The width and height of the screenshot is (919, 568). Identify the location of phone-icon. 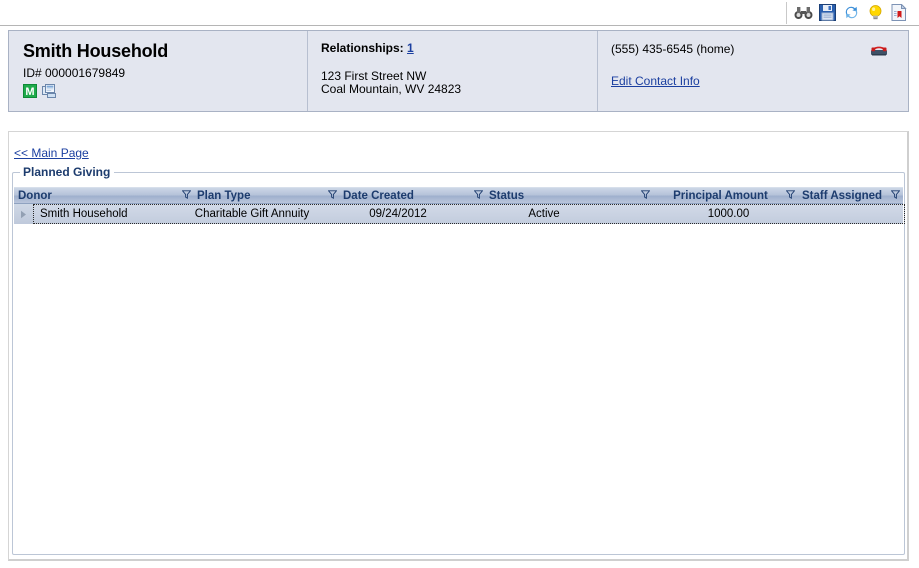
(879, 49).